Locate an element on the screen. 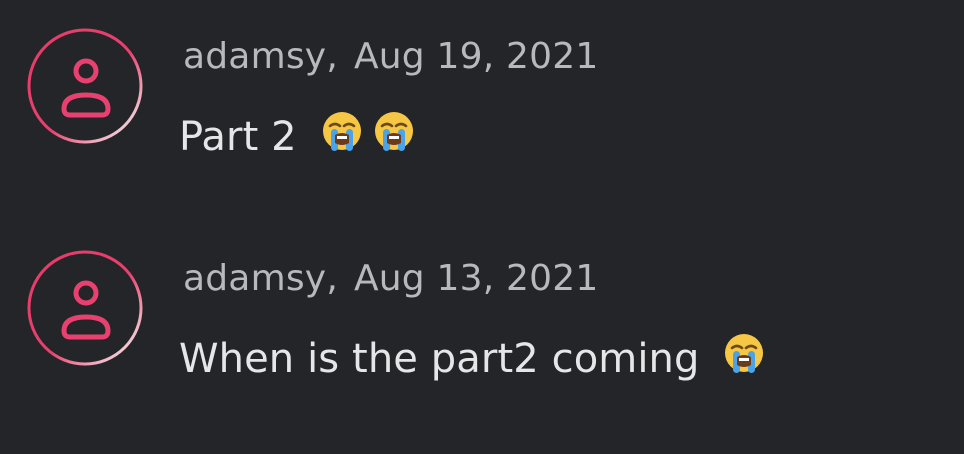  comment-meta: adamsy, Aug 19, 2021 is located at coordinates (390, 57).